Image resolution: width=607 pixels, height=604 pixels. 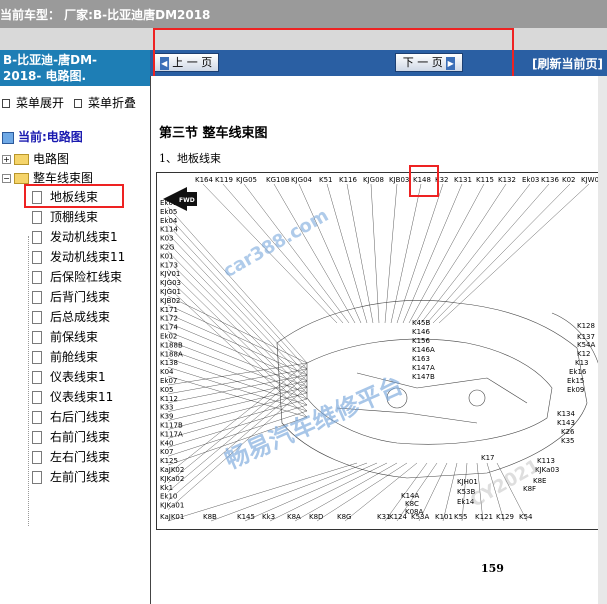 What do you see at coordinates (575, 390) in the screenshot?
I see `connector-label: Ek09` at bounding box center [575, 390].